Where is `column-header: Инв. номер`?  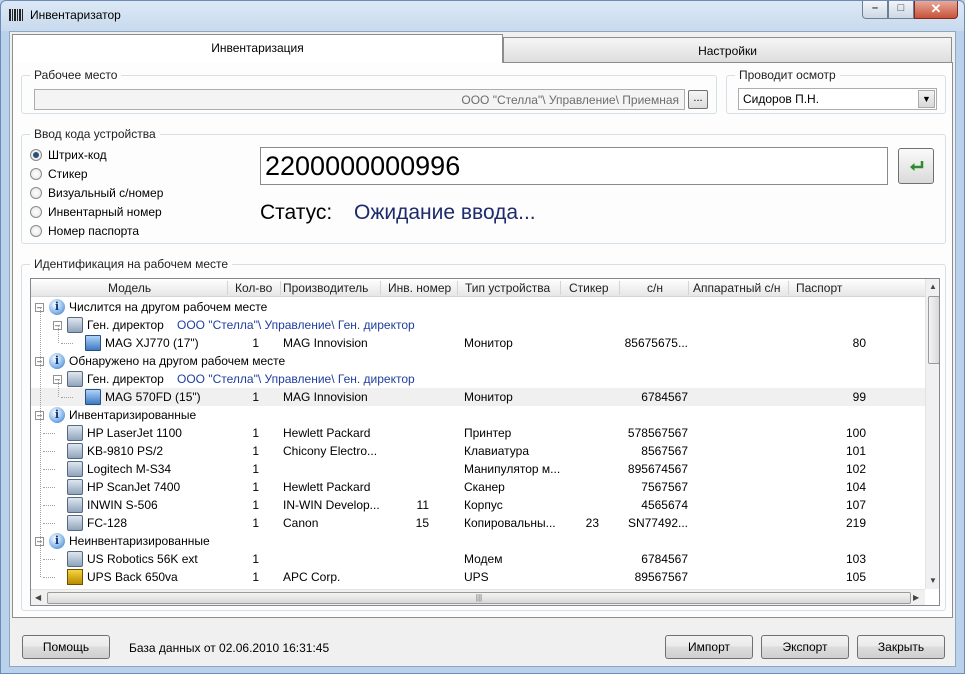 column-header: Инв. номер is located at coordinates (419, 288).